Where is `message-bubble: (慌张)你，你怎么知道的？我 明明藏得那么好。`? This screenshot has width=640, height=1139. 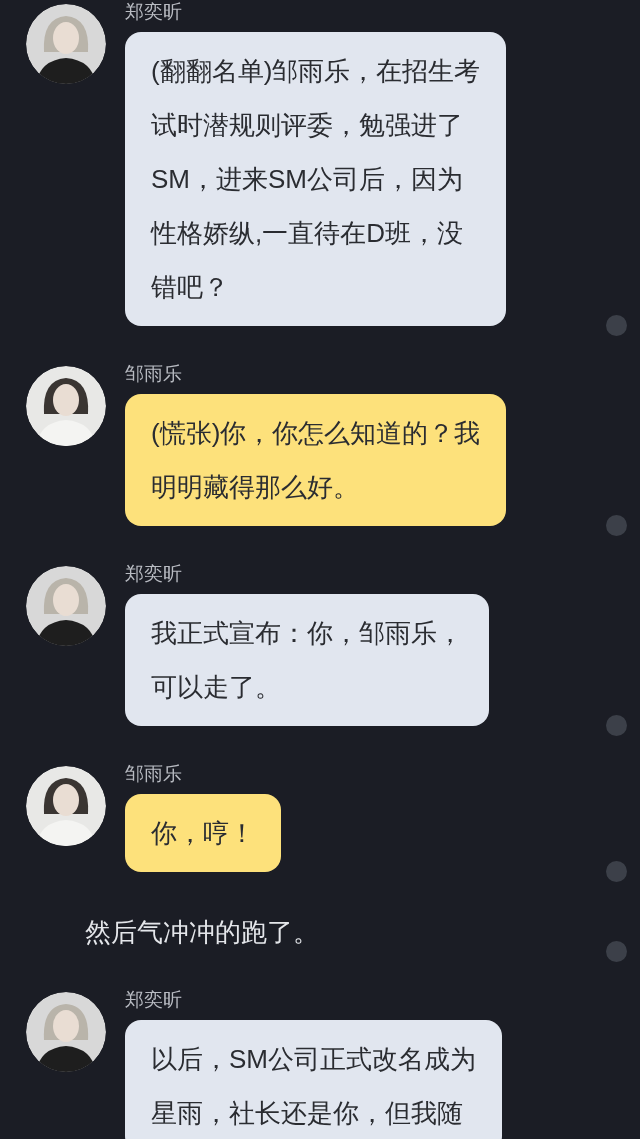 message-bubble: (慌张)你，你怎么知道的？我 明明藏得那么好。 is located at coordinates (316, 460).